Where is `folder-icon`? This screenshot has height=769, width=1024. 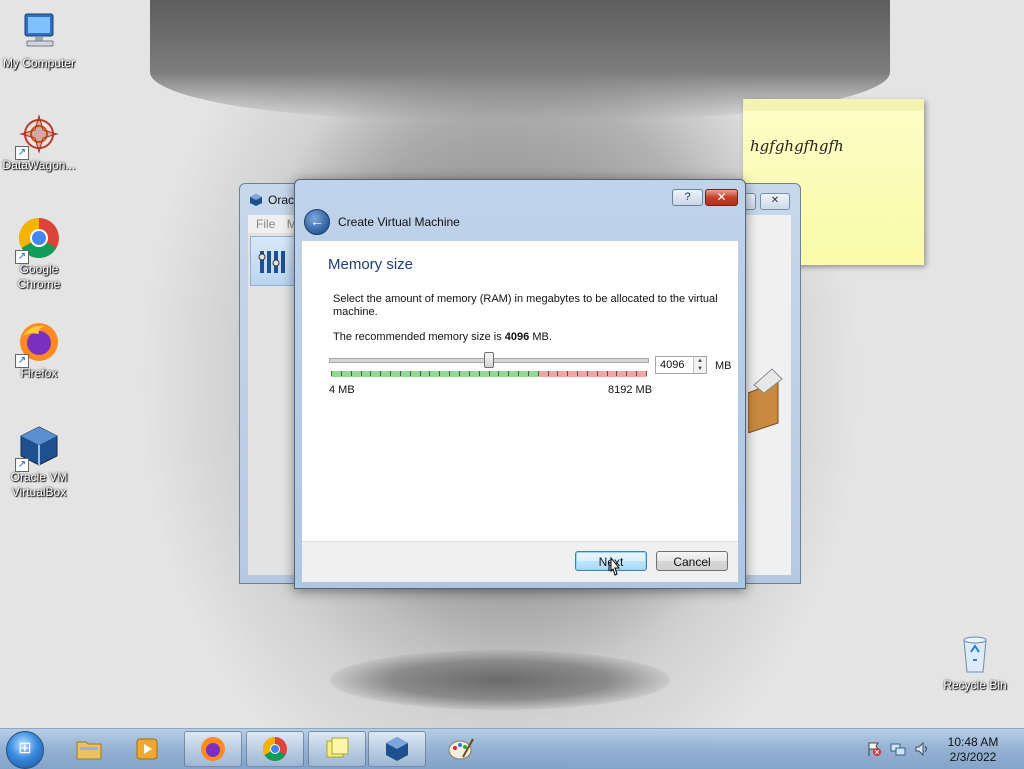 folder-icon is located at coordinates (89, 750).